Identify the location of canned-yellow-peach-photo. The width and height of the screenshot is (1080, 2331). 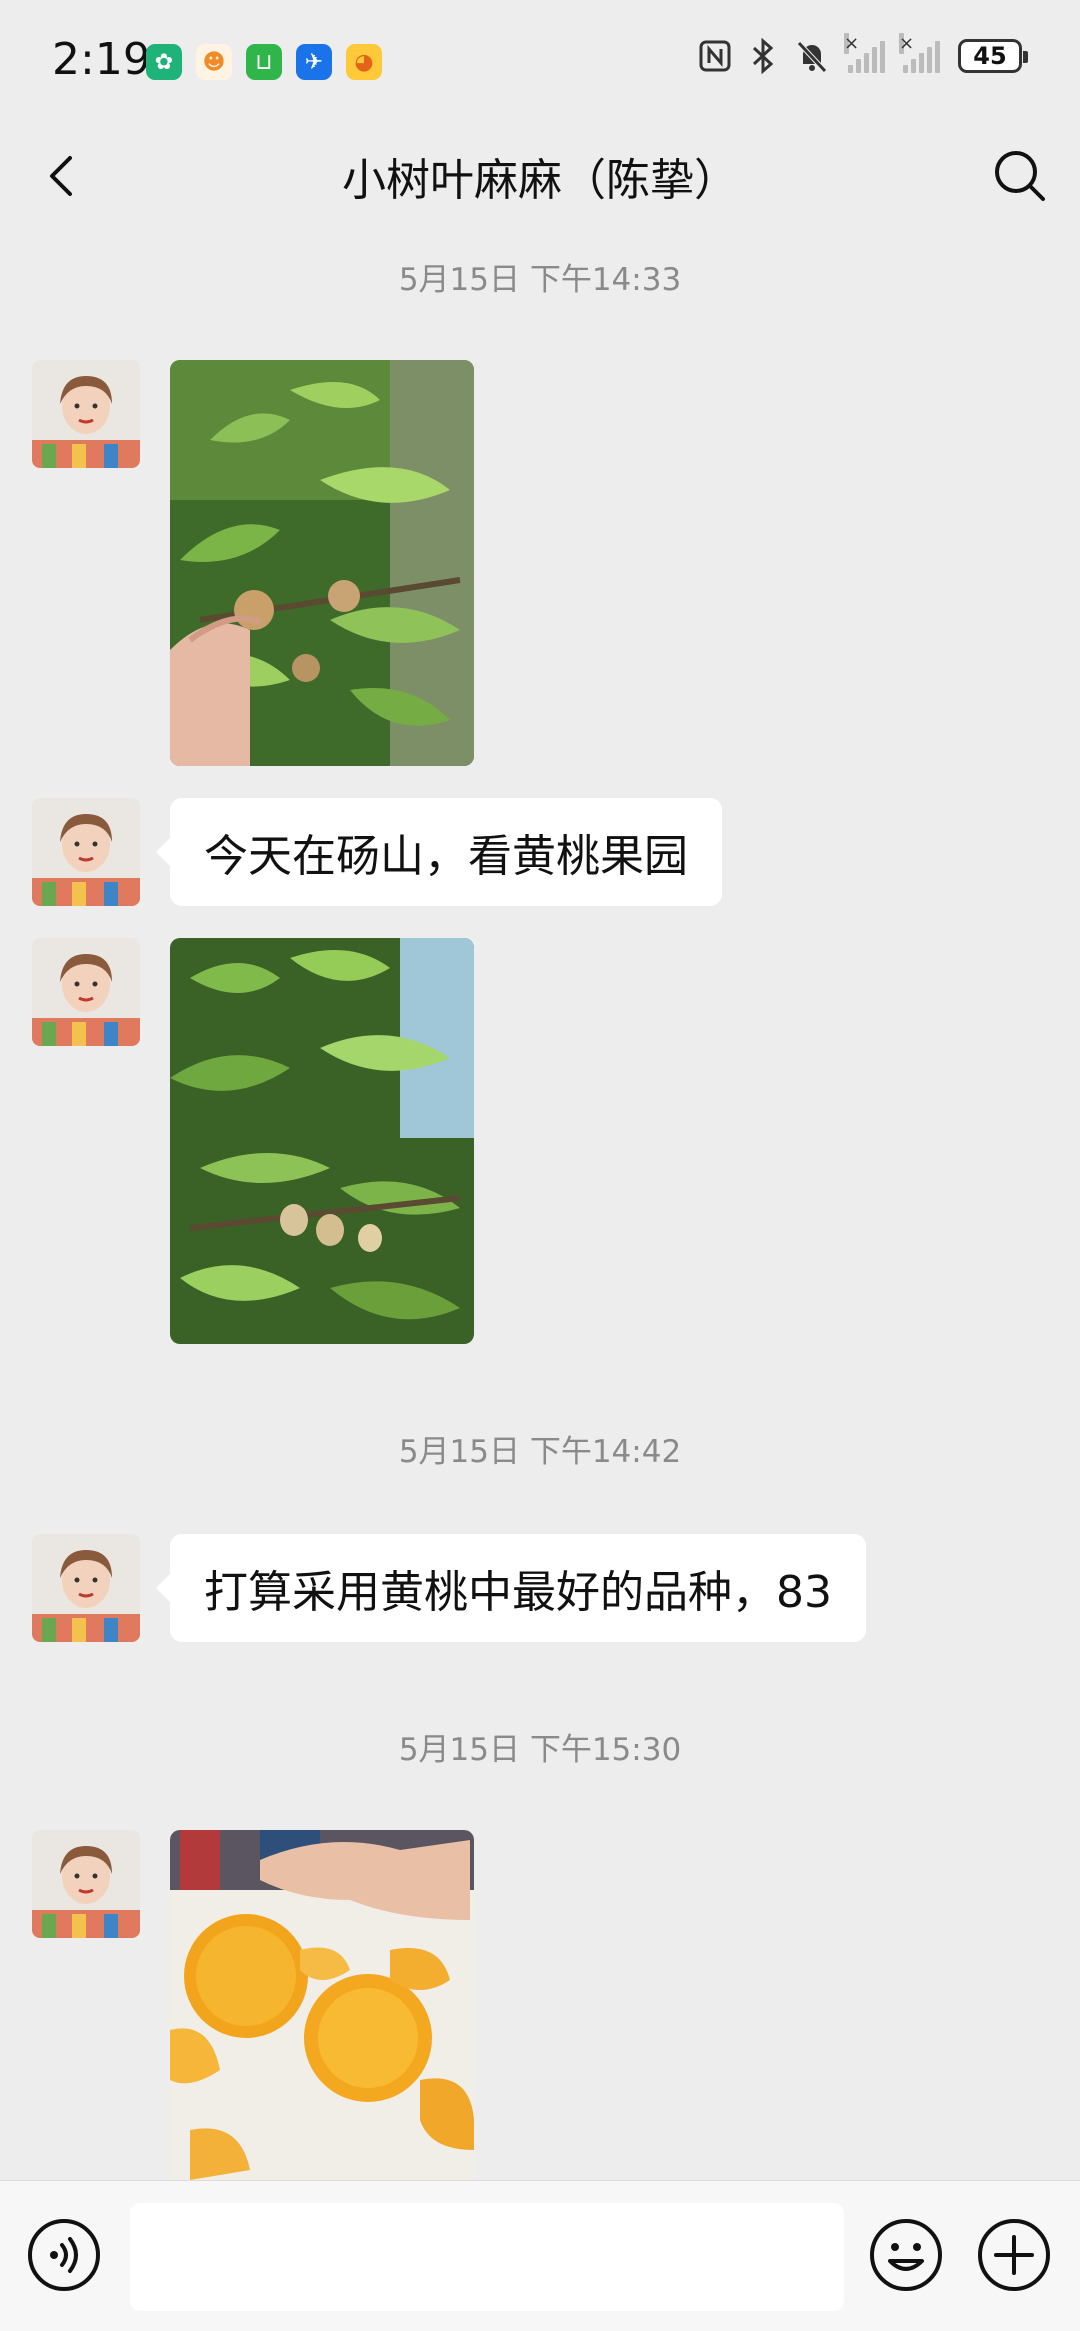
(322, 2005).